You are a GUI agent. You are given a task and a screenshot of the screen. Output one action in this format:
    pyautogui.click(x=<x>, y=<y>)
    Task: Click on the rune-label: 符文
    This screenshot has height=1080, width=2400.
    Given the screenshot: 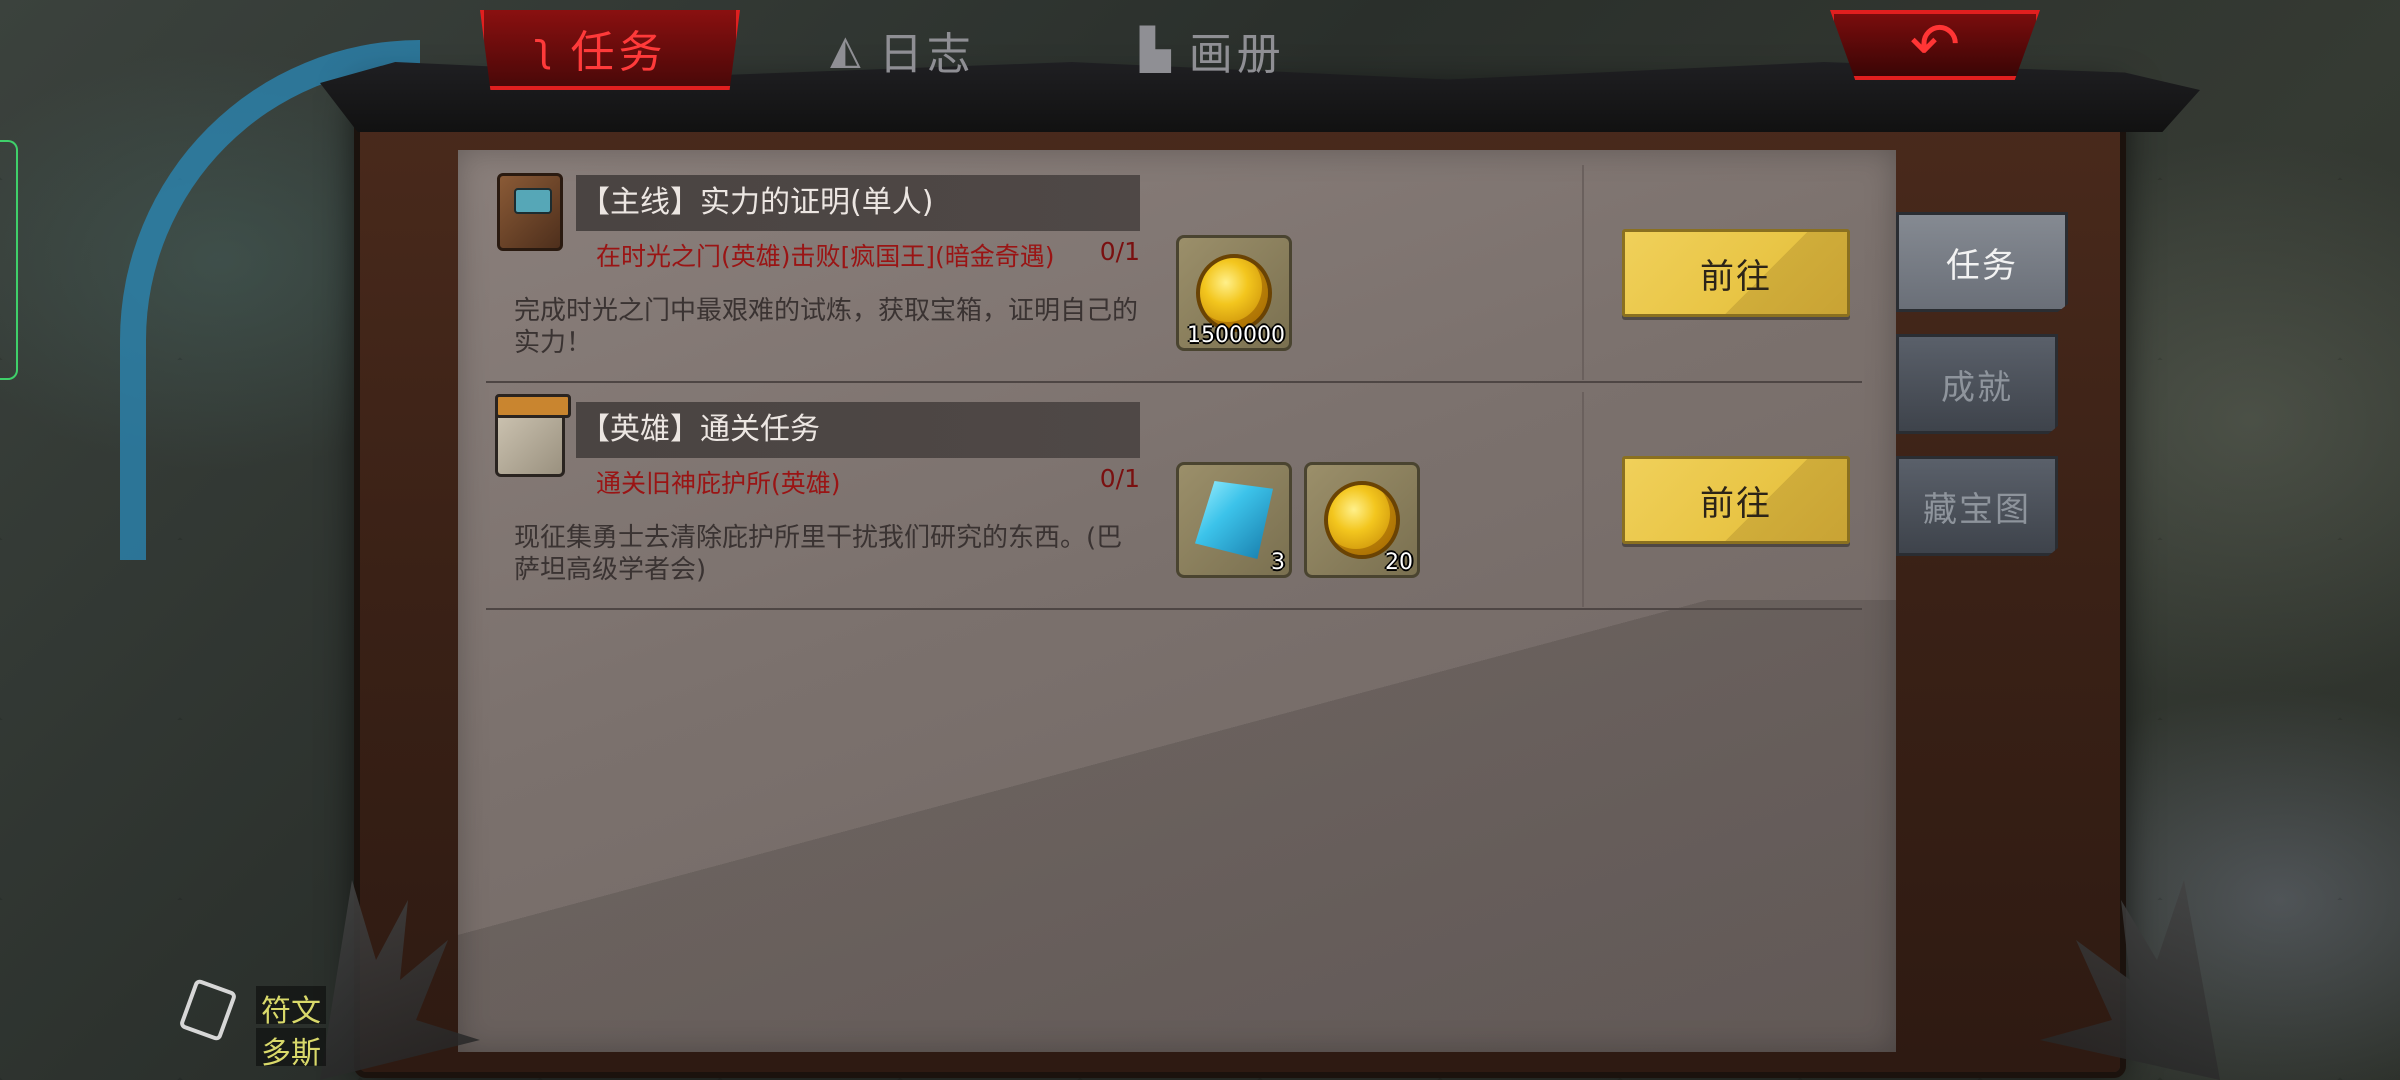 What is the action you would take?
    pyautogui.click(x=291, y=1007)
    